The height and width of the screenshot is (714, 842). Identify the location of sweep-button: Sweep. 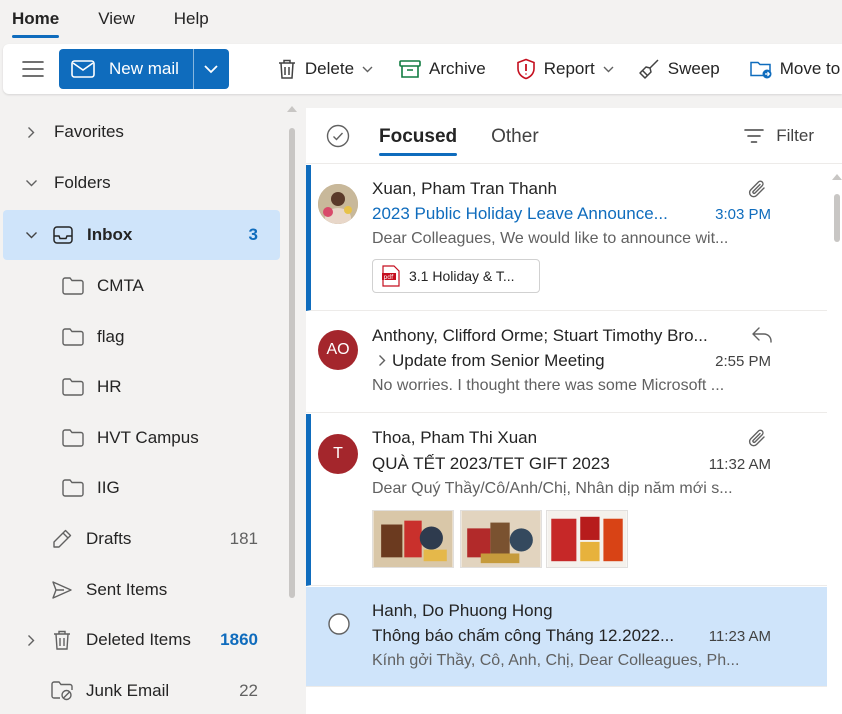
(679, 69).